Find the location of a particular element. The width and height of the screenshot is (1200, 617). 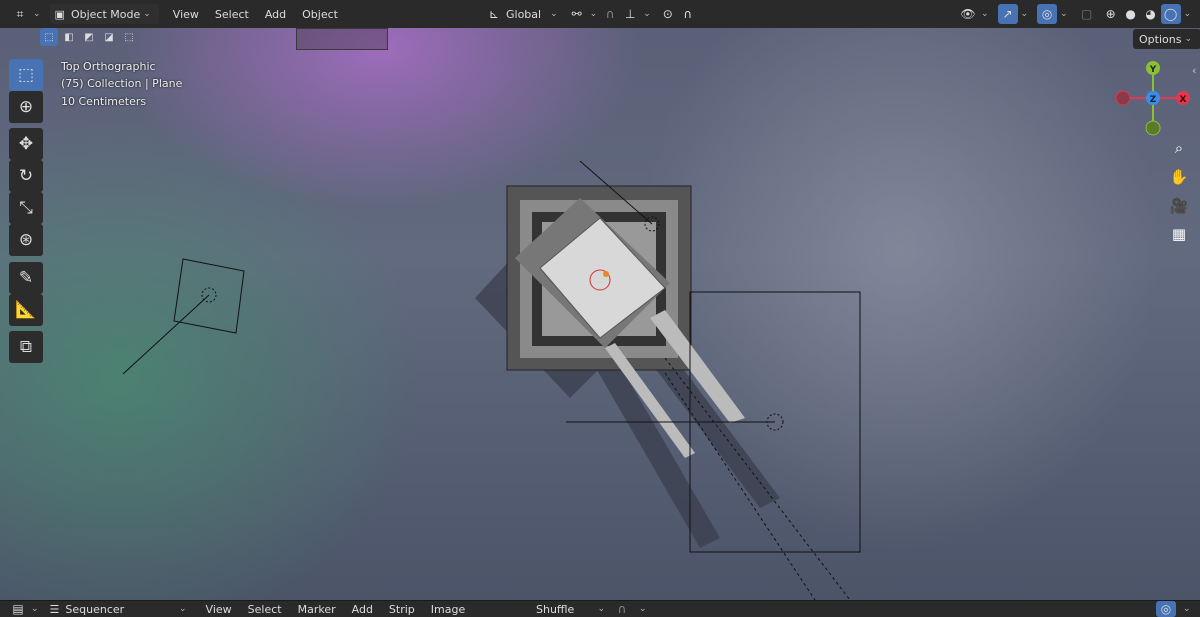

orientation-icon: ⊾ is located at coordinates (494, 14).